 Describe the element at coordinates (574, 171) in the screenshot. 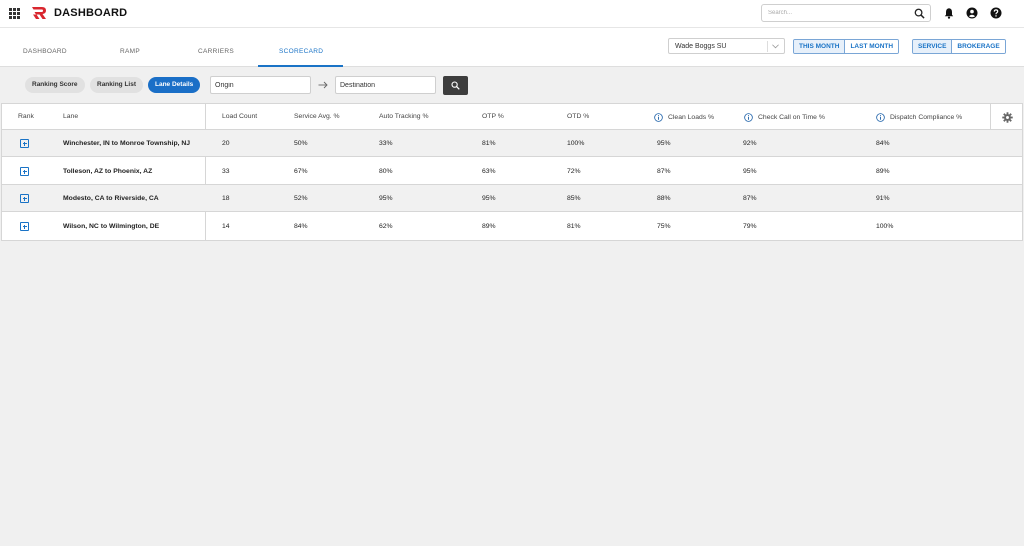

I see `otd-cell: 72%` at that location.